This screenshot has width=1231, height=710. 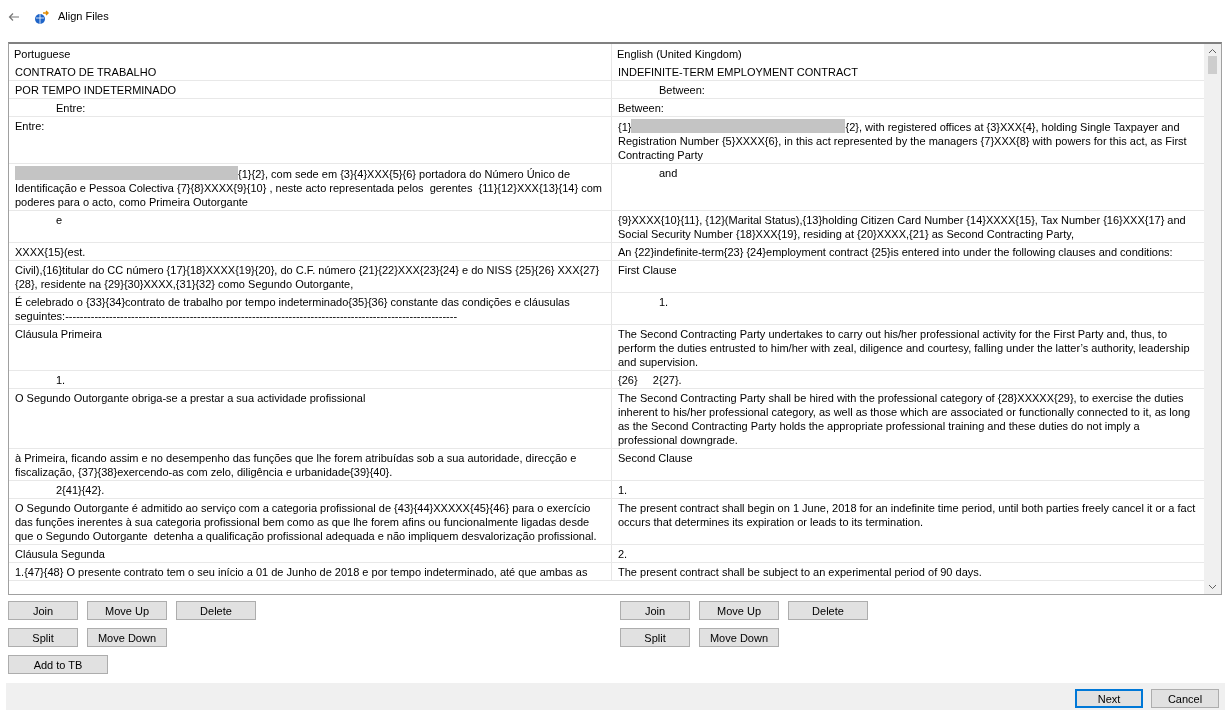 What do you see at coordinates (296, 465) in the screenshot?
I see `cell-text: à Primeira, ficando assim e no desempenho das funções que lhe forem atribuídas sob a sua autoridade, direcção e fiscalização, {37}{38}exercendo-as com zelo, diligência e urbanidade{39}{40}.` at bounding box center [296, 465].